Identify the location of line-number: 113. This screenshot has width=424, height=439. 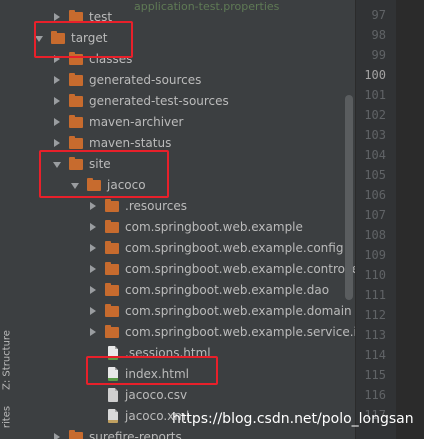
(375, 335).